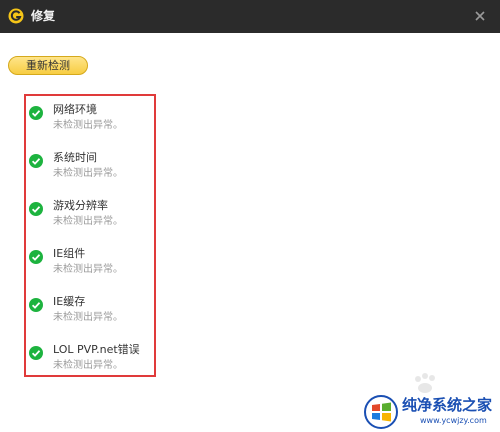 The width and height of the screenshot is (500, 432). I want to click on recheck-button: 重新检测, so click(48, 65).